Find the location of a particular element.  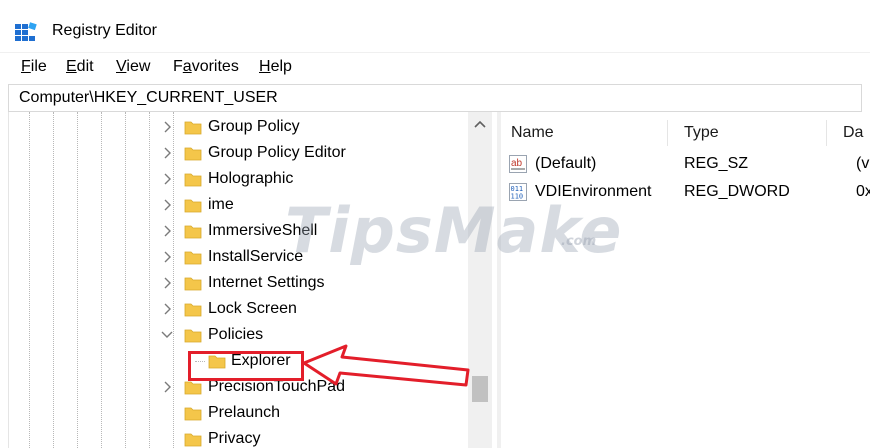

tree-item-label: Policies is located at coordinates (236, 334).